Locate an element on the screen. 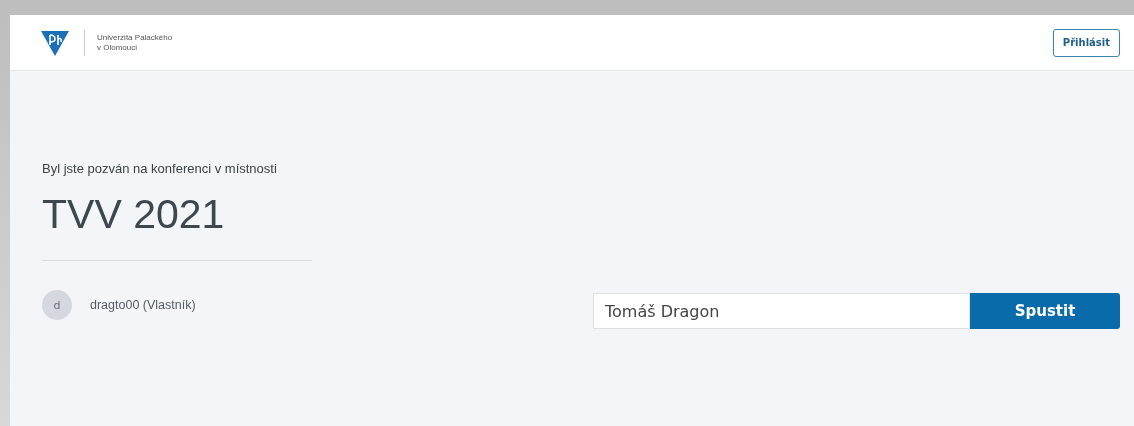  name-input-field: Tomáš Dragon is located at coordinates (781, 311).